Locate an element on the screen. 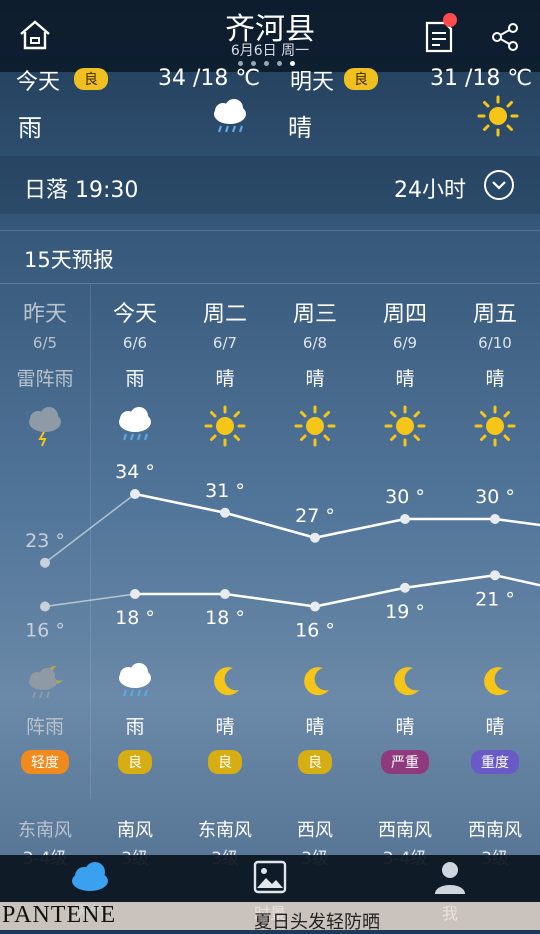  day-name: 周五 is located at coordinates (494, 314).